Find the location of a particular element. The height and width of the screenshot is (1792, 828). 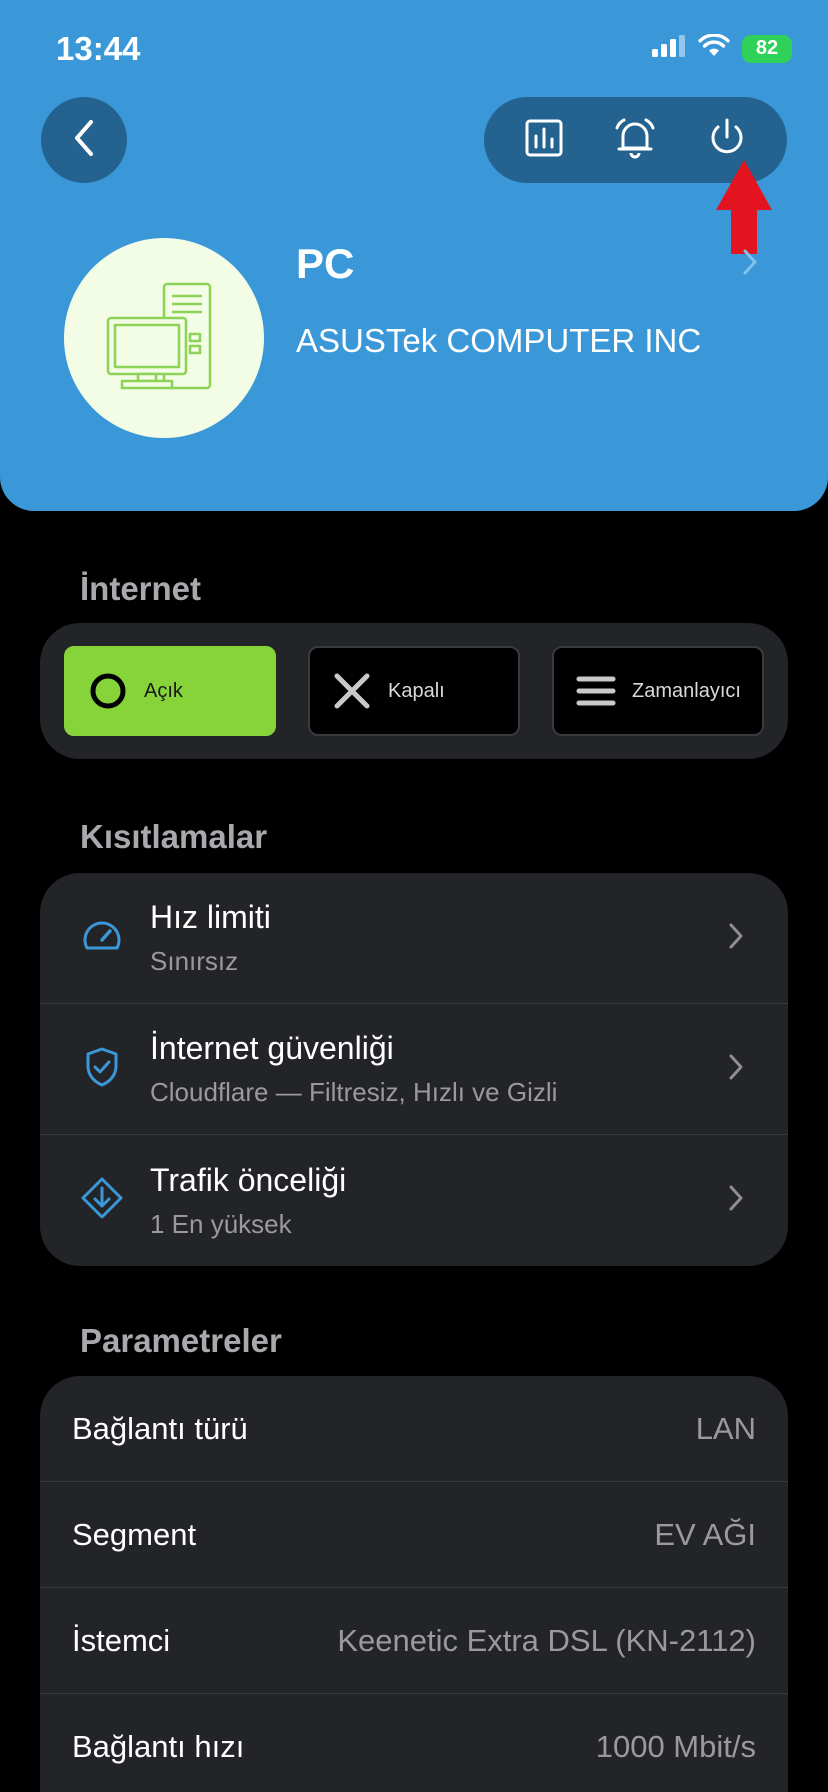

param-label: Bağlantı türü is located at coordinates (160, 1428).